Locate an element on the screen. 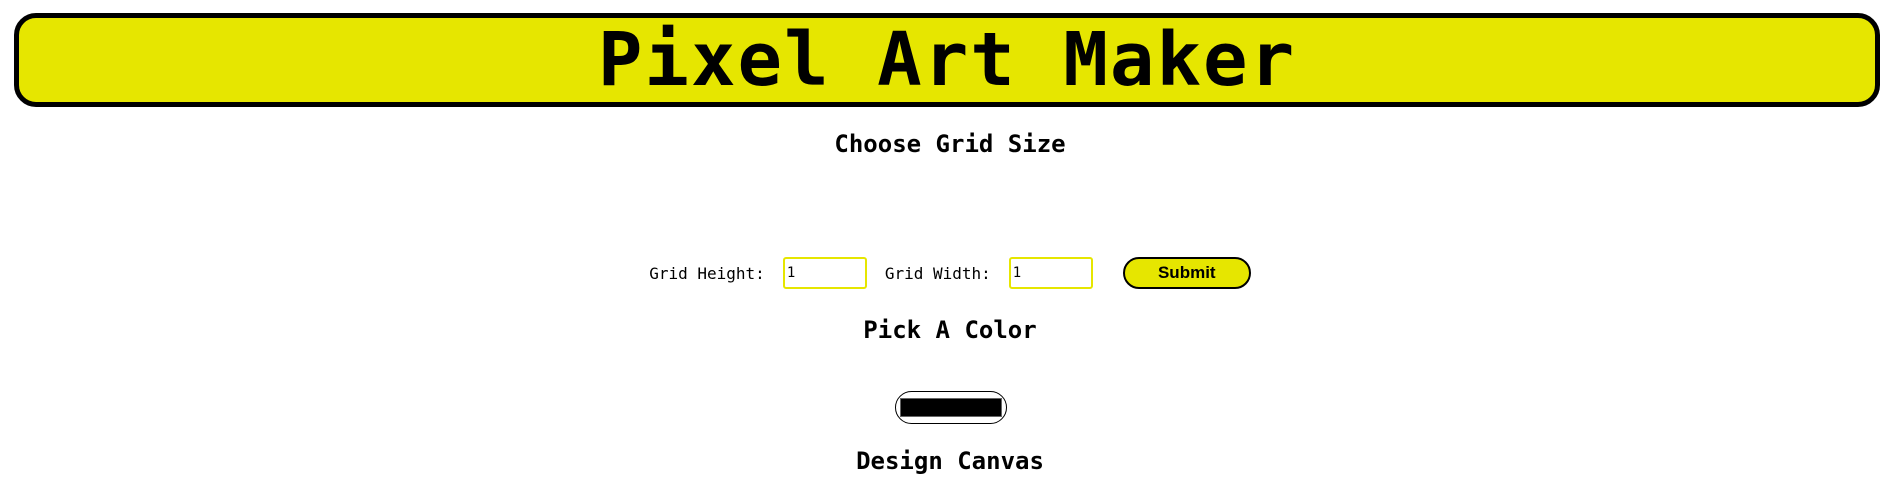 This screenshot has height=489, width=1900. grid-size-heading: Choose Grid Size is located at coordinates (950, 144).